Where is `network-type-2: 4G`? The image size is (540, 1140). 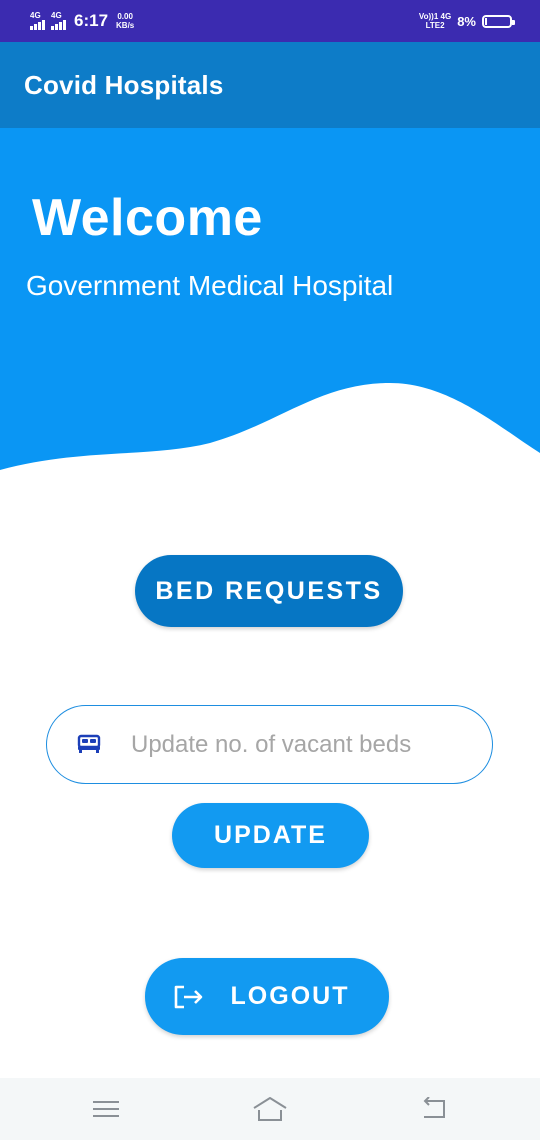
network-type-2: 4G is located at coordinates (56, 15).